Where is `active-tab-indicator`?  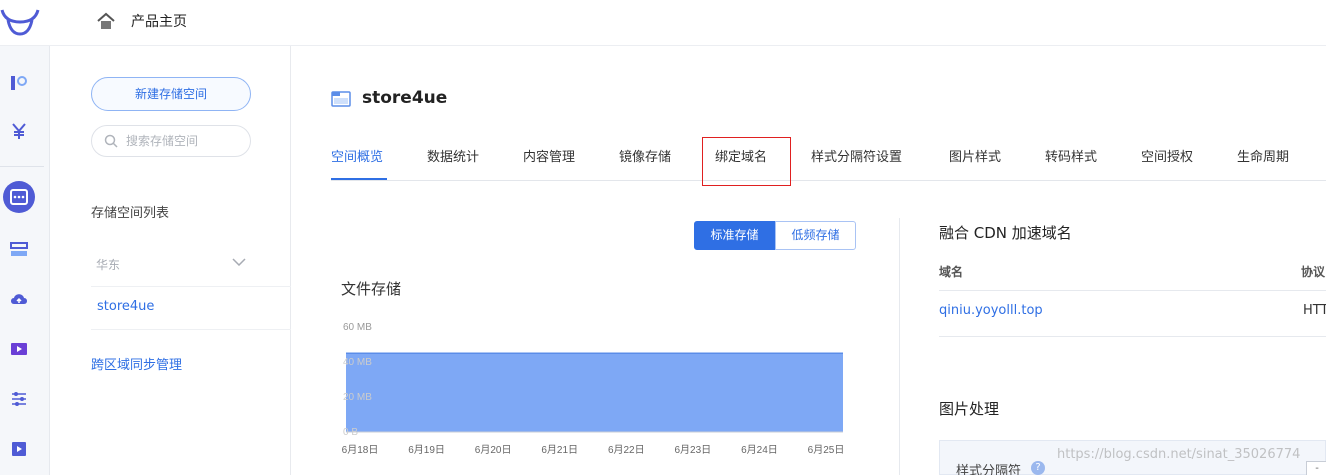
active-tab-indicator is located at coordinates (359, 179).